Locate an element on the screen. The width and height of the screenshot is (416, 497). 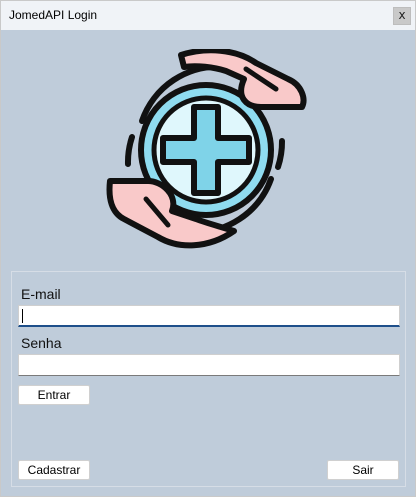
title-bar: JomedAPI Login x is located at coordinates (208, 15).